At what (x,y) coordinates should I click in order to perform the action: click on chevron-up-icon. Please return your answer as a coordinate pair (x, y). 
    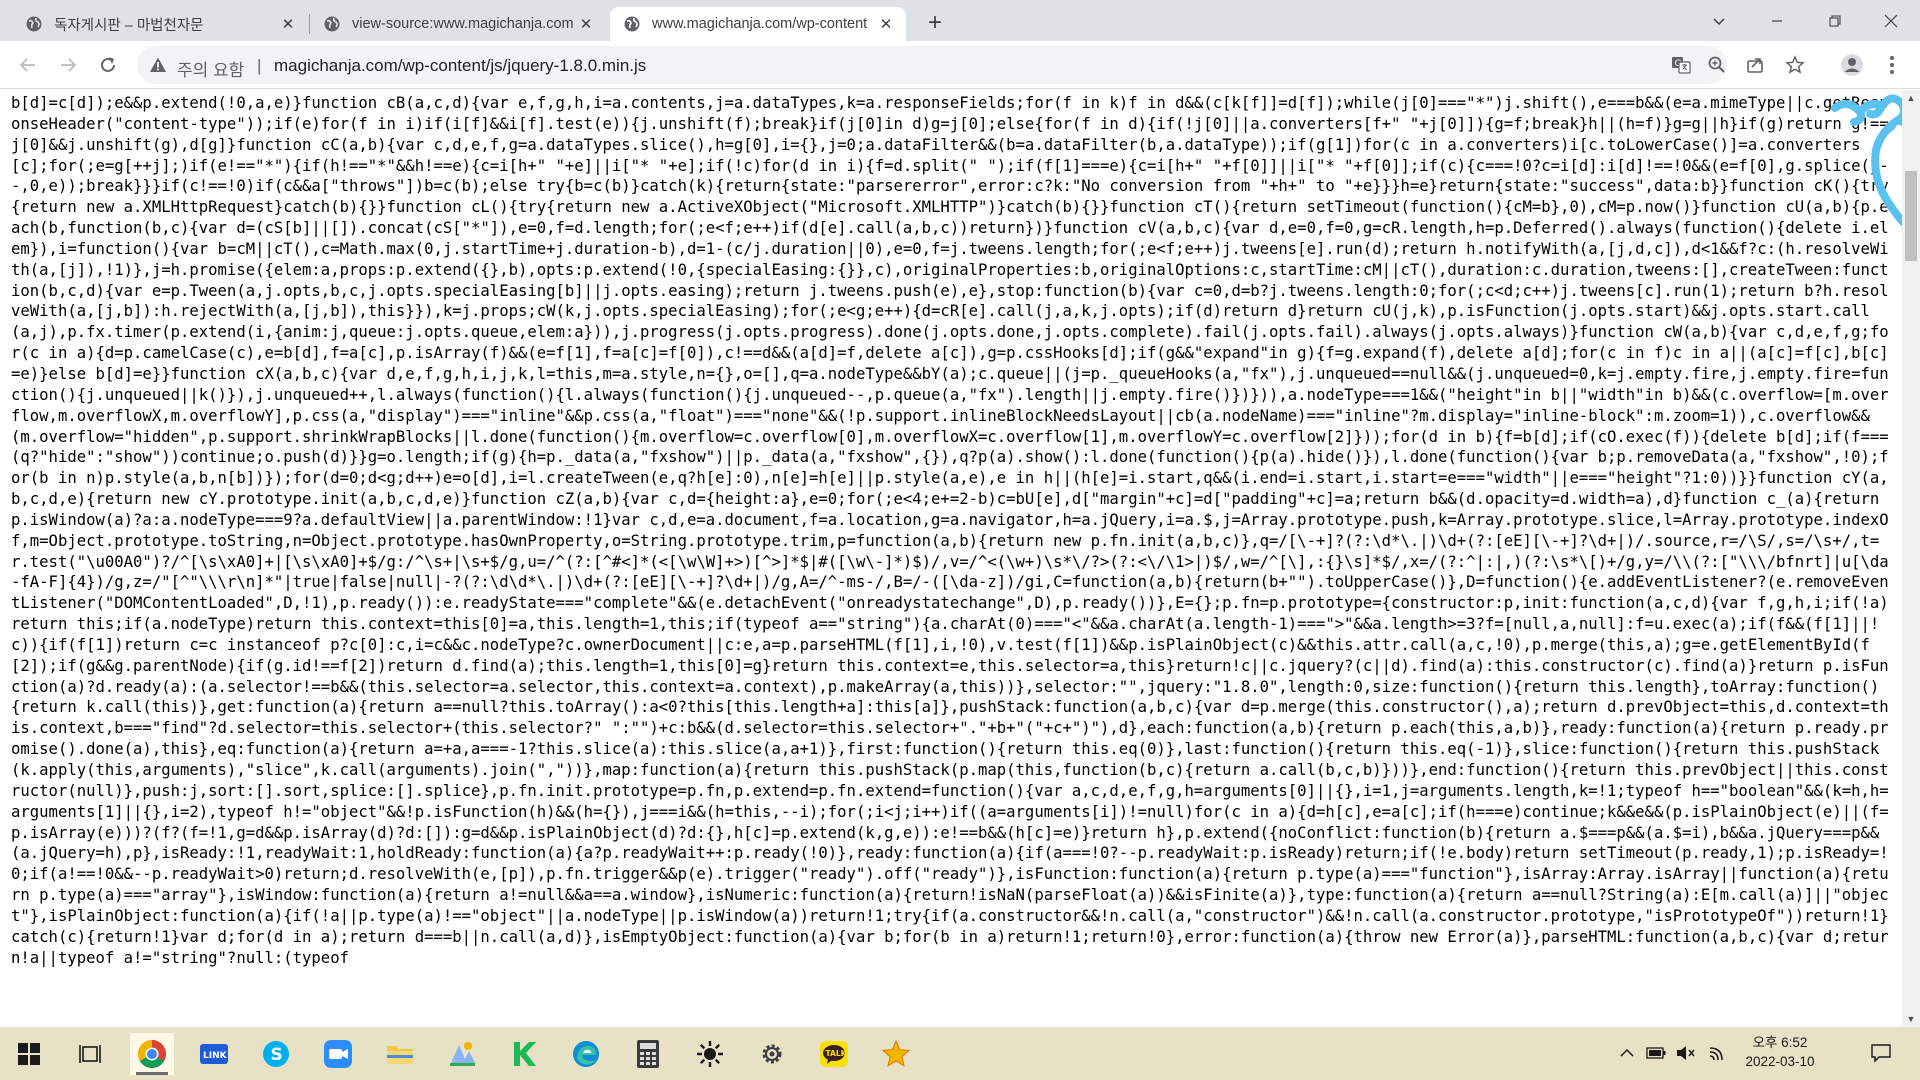
    Looking at the image, I should click on (1627, 1052).